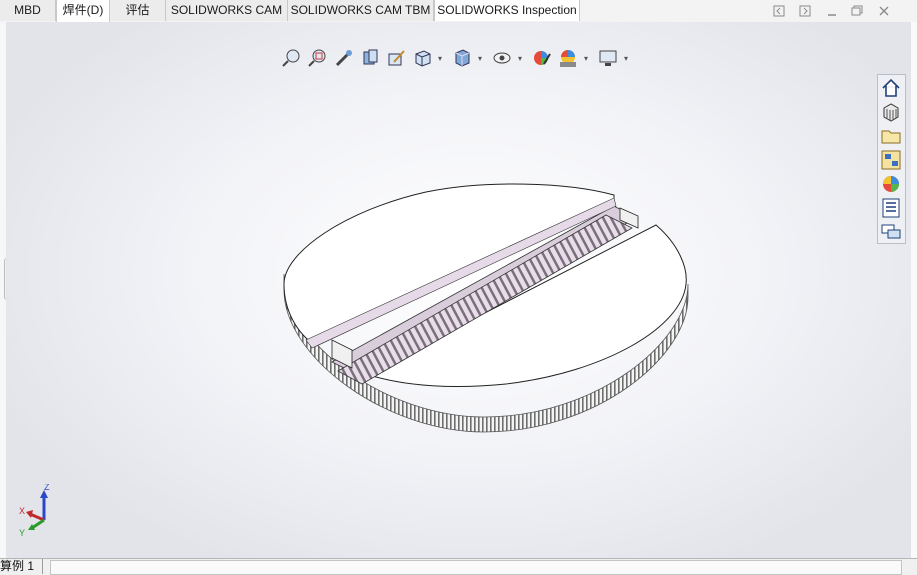 The width and height of the screenshot is (917, 575). What do you see at coordinates (22, 533) in the screenshot?
I see `triad-y-label: Y` at bounding box center [22, 533].